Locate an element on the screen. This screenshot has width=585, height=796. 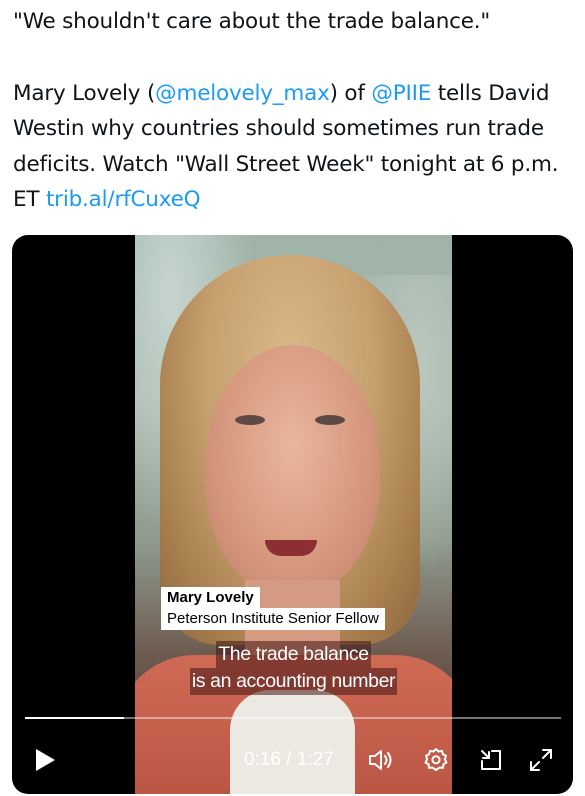
settings-gear-icon is located at coordinates (436, 759).